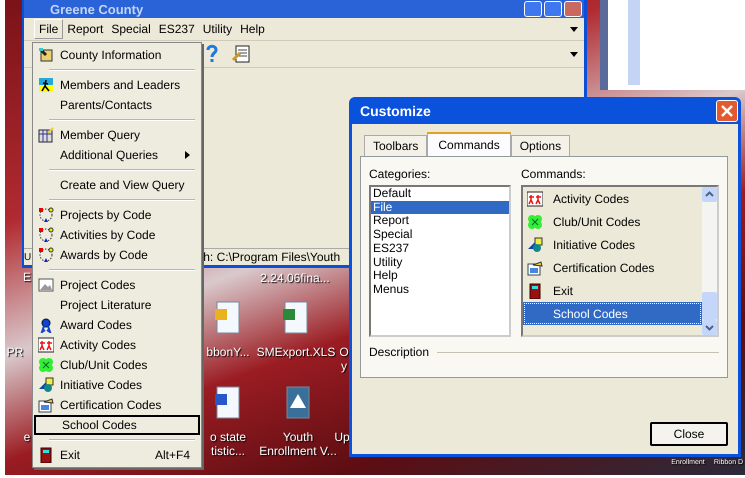  Describe the element at coordinates (46, 135) in the screenshot. I see `table-pencil-icon` at that location.